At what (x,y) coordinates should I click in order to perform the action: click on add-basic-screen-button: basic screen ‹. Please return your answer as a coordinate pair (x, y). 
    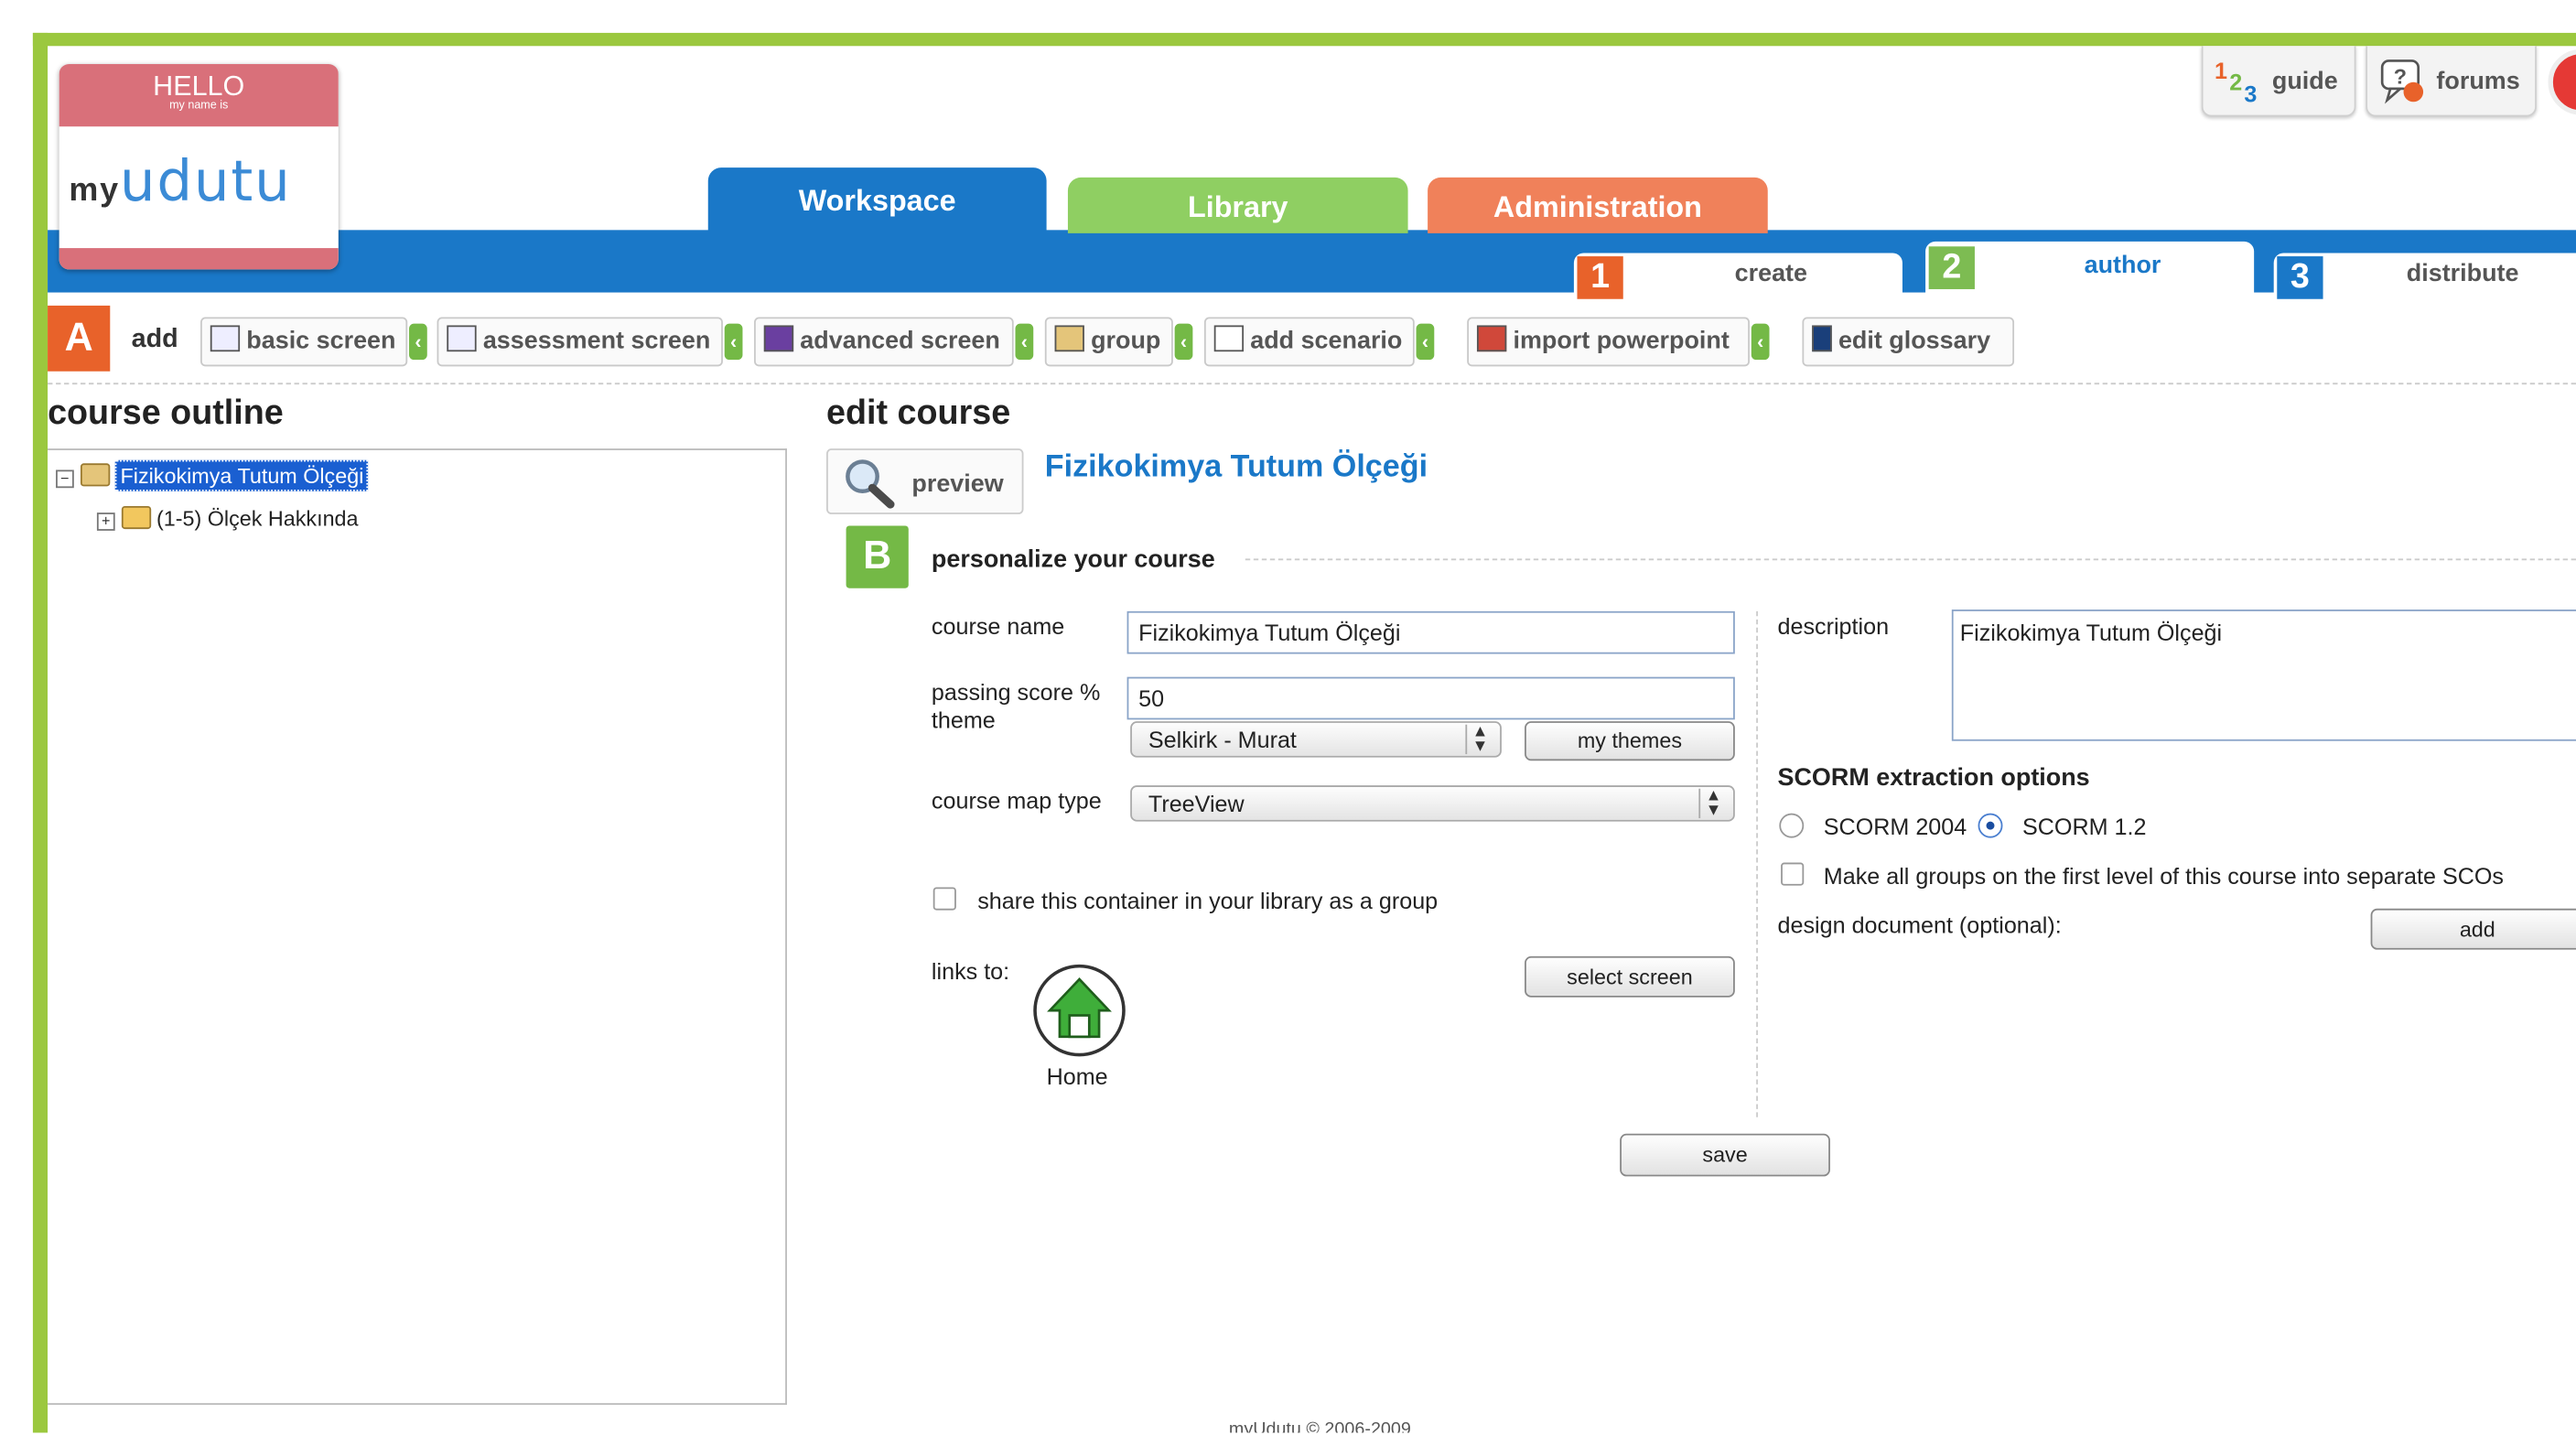
    Looking at the image, I should click on (313, 342).